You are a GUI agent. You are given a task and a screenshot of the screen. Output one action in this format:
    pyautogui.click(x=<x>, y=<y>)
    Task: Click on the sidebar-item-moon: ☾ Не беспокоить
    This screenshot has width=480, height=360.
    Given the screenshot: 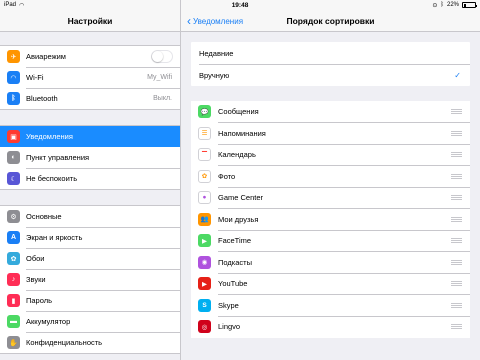 What is the action you would take?
    pyautogui.click(x=90, y=178)
    